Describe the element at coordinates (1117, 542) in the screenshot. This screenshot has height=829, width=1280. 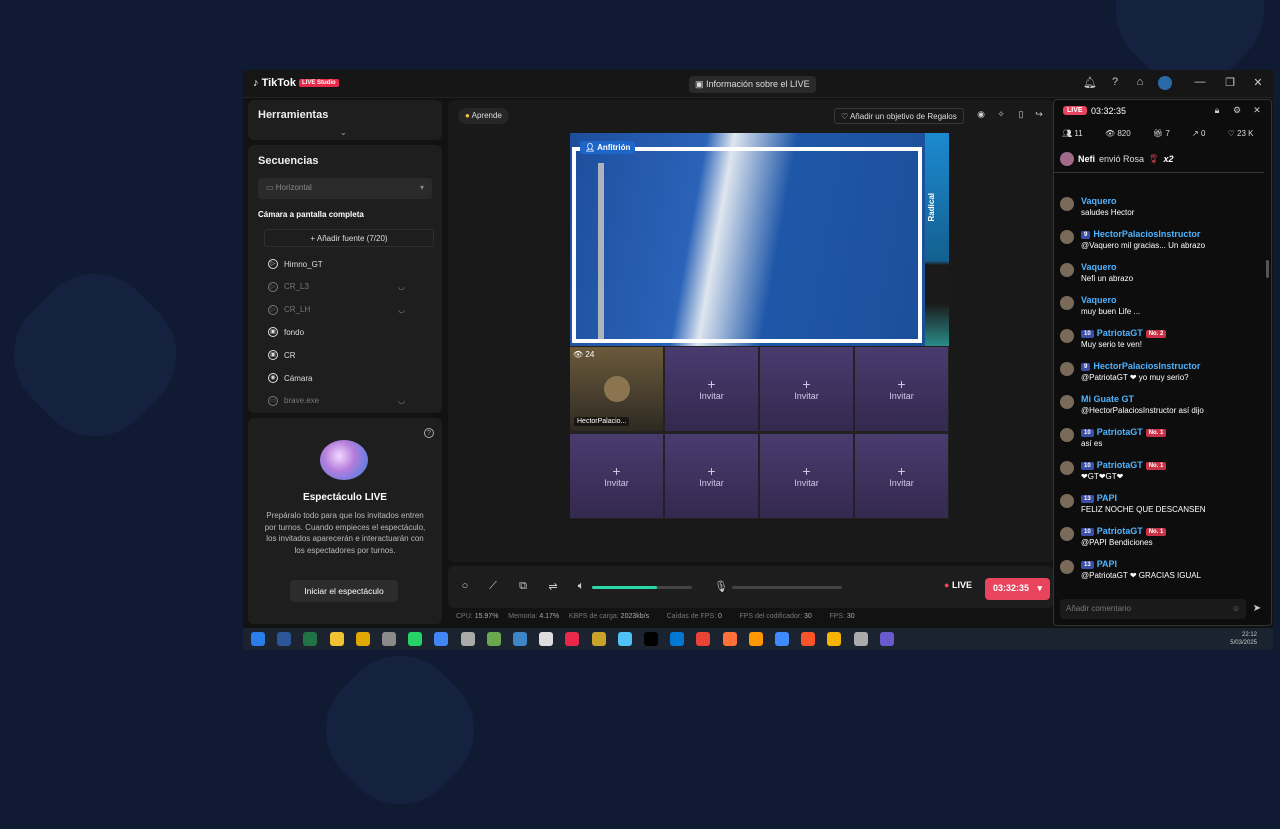
I see `chat-text: @PAPI Bendiciones` at that location.